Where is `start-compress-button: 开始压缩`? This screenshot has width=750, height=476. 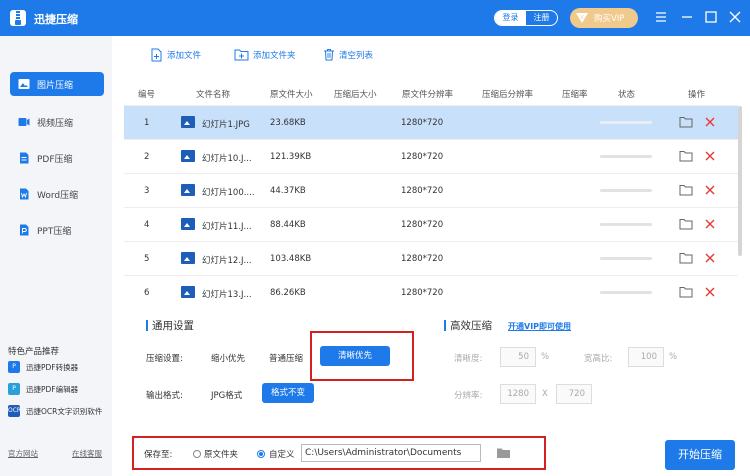 start-compress-button: 开始压缩 is located at coordinates (700, 455).